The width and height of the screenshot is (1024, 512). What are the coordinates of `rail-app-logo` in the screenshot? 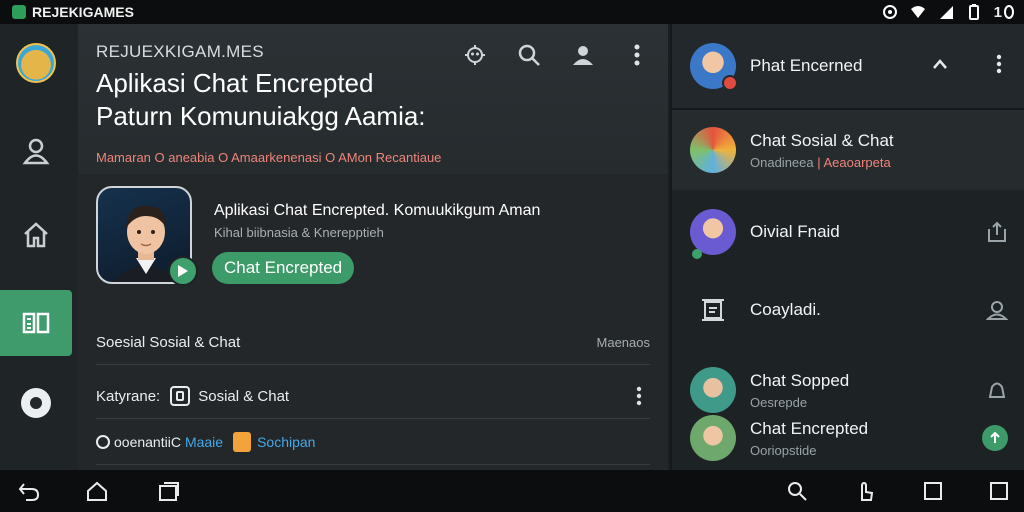 It's located at (36, 63).